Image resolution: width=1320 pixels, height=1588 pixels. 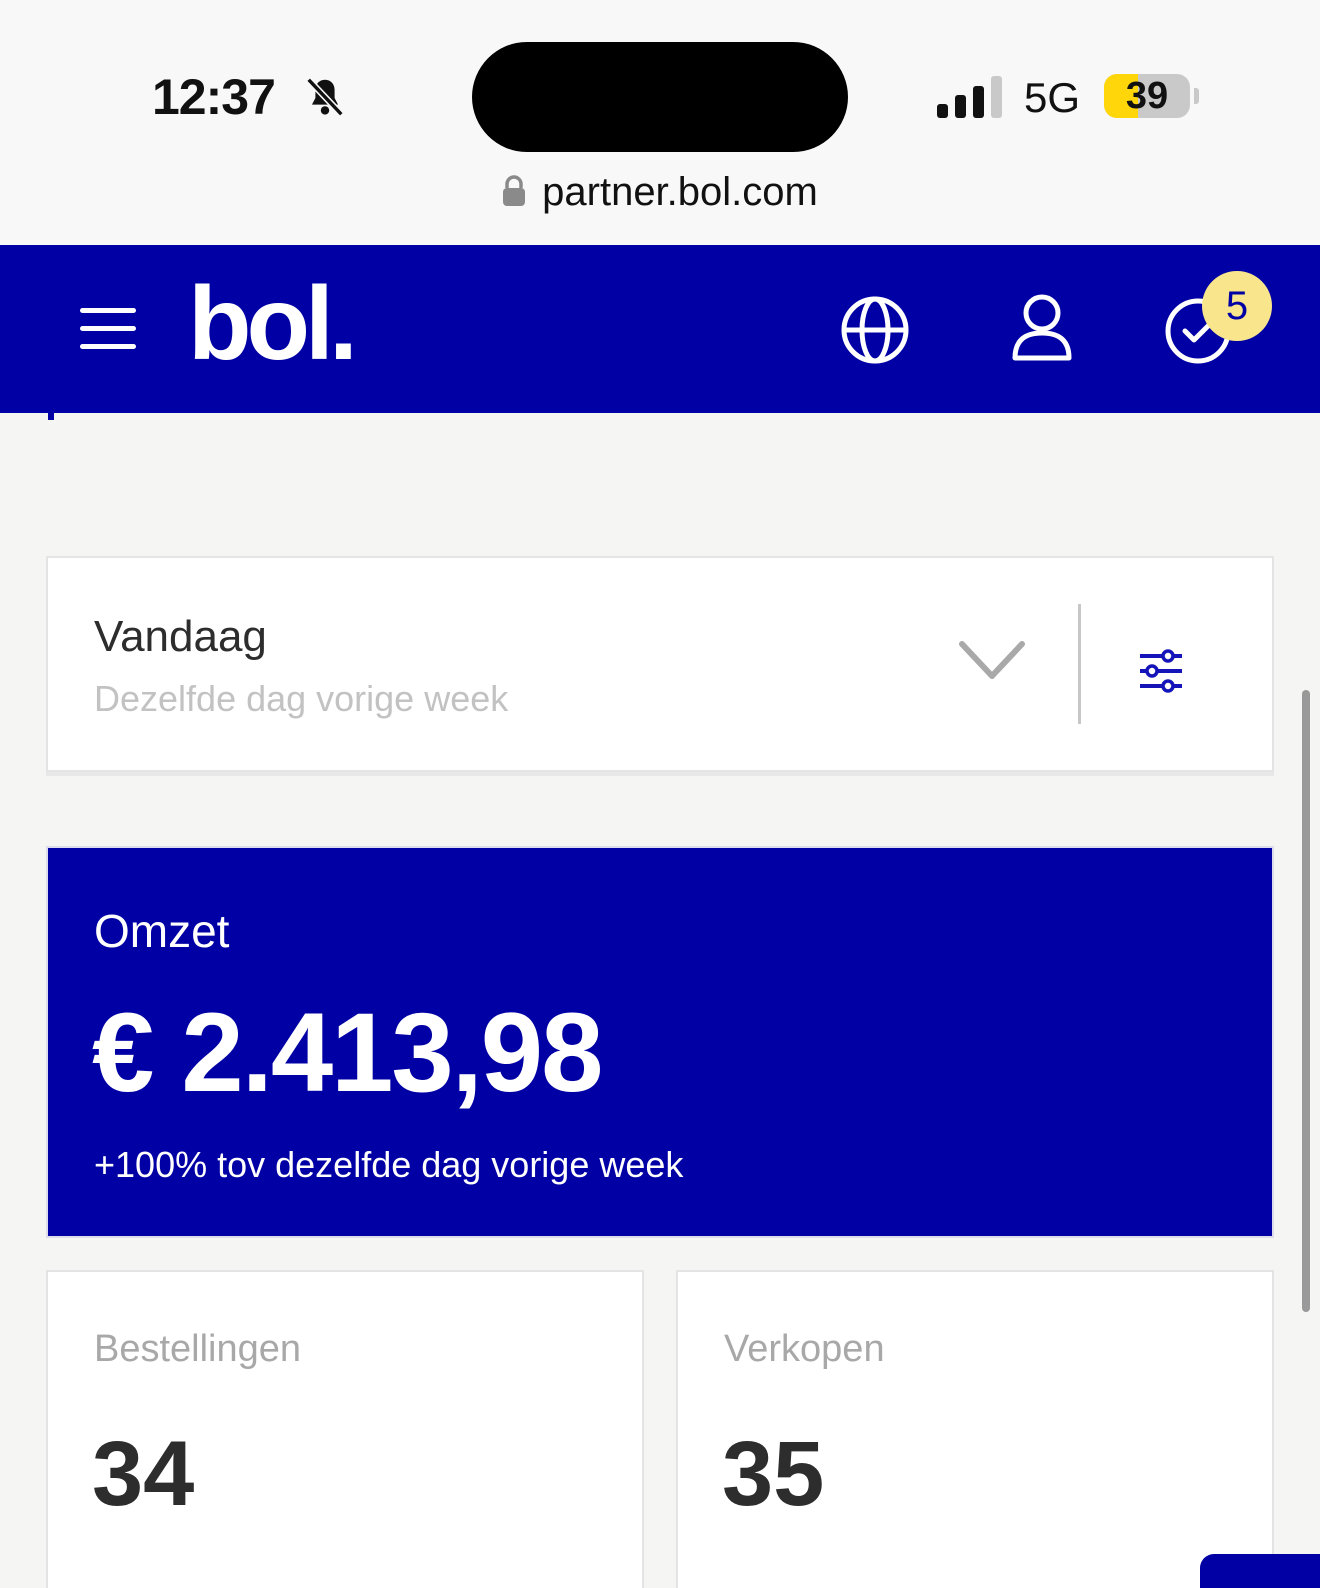 What do you see at coordinates (180, 636) in the screenshot?
I see `period-label: Vandaag` at bounding box center [180, 636].